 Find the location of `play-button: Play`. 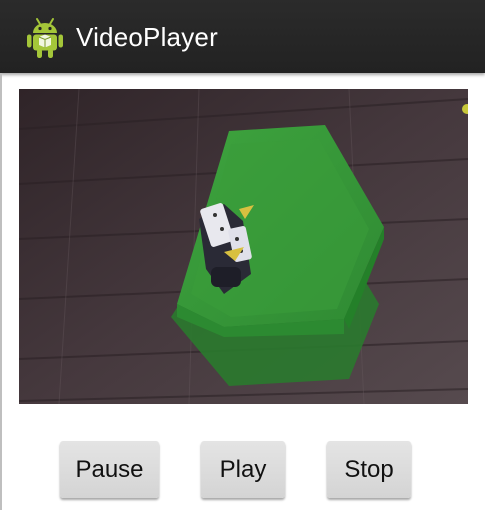

play-button: Play is located at coordinates (243, 469).